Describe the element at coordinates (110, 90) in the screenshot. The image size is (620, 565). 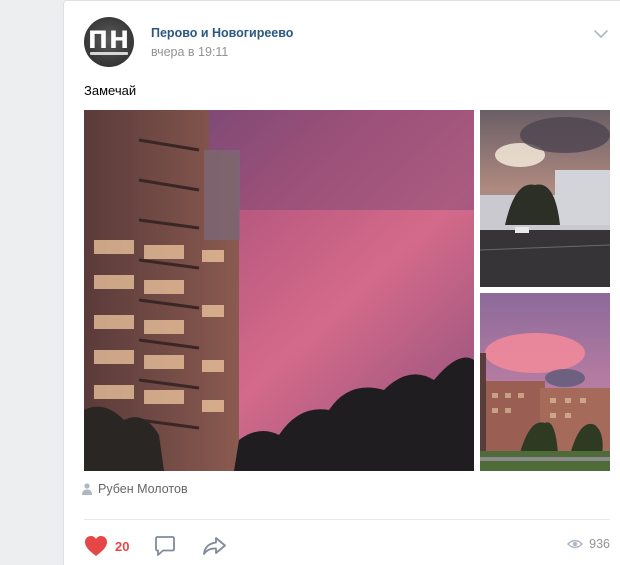
I see `post-text: Замечай` at that location.